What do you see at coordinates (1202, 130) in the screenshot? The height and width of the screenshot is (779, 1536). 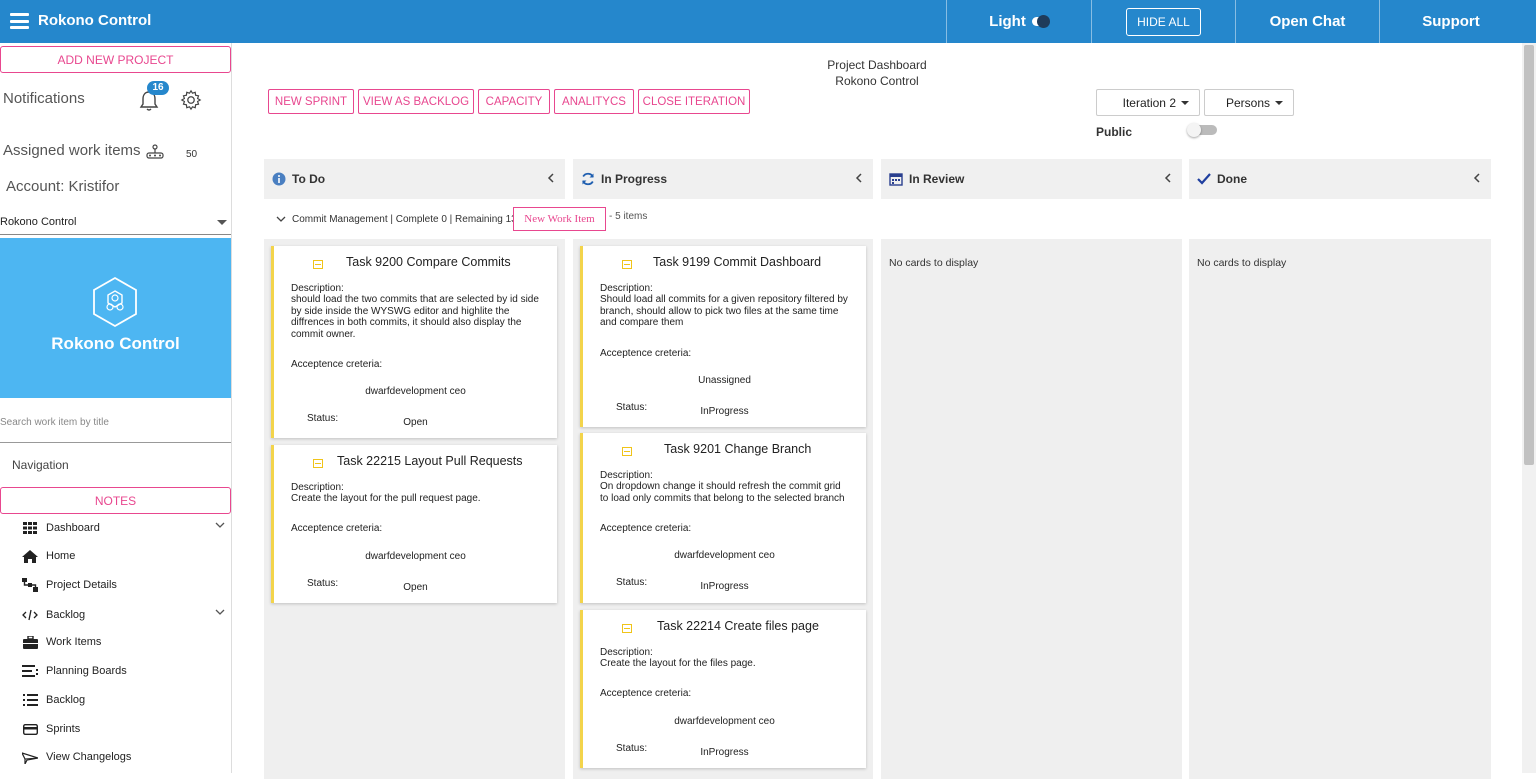 I see `public-toggle` at bounding box center [1202, 130].